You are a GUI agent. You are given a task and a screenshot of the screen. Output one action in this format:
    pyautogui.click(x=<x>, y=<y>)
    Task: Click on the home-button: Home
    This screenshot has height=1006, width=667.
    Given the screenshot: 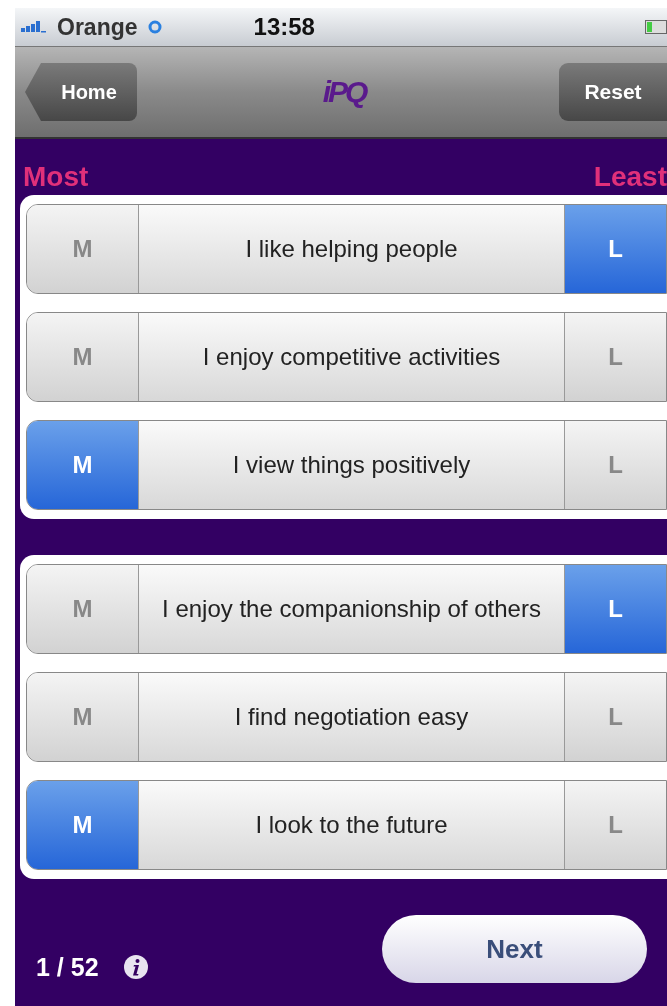 What is the action you would take?
    pyautogui.click(x=81, y=92)
    